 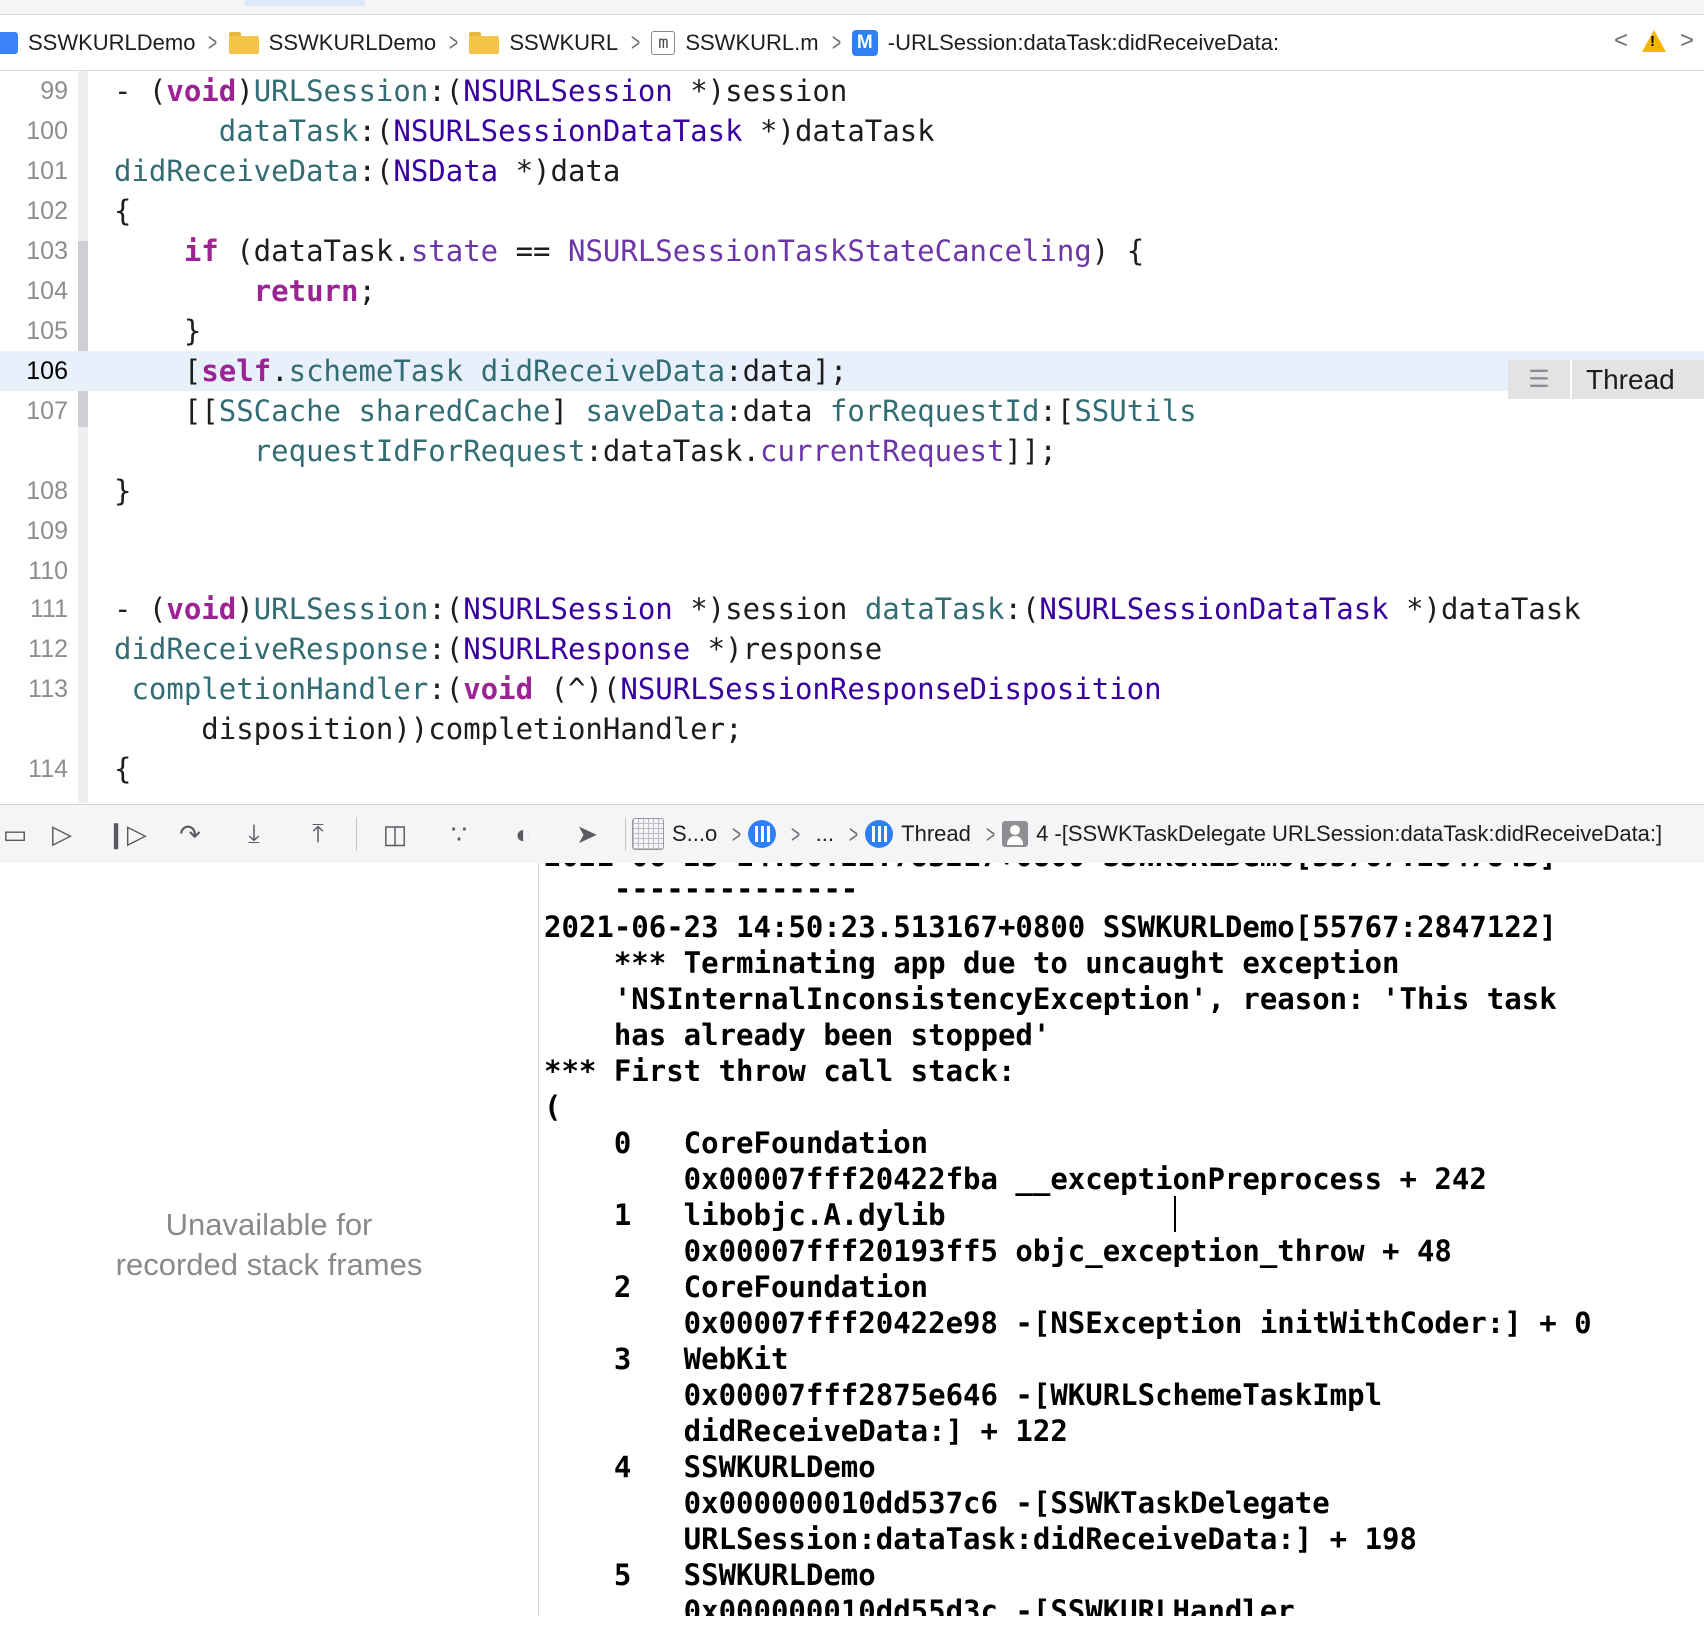 What do you see at coordinates (54, 91) in the screenshot?
I see `line-number: 99` at bounding box center [54, 91].